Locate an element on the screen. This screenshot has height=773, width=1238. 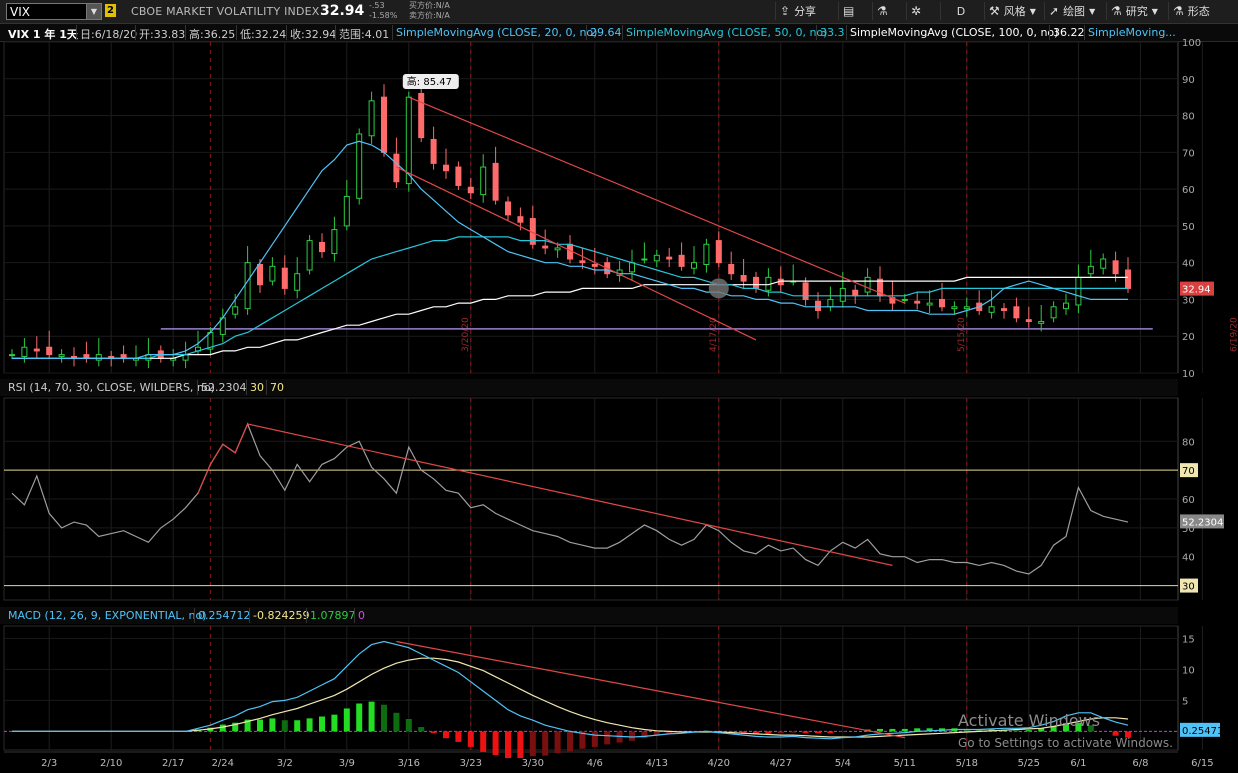
x-tick-label: 6/15 is located at coordinates (1202, 763).